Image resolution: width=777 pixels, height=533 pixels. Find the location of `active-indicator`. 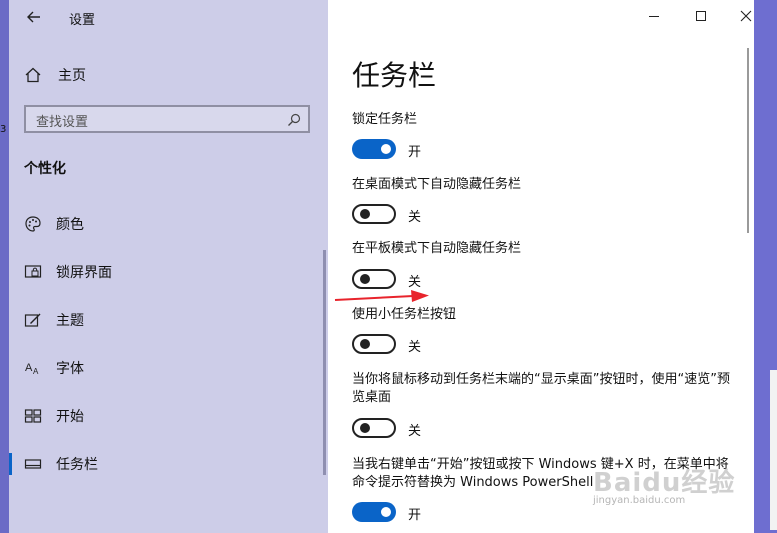

active-indicator is located at coordinates (10, 464).